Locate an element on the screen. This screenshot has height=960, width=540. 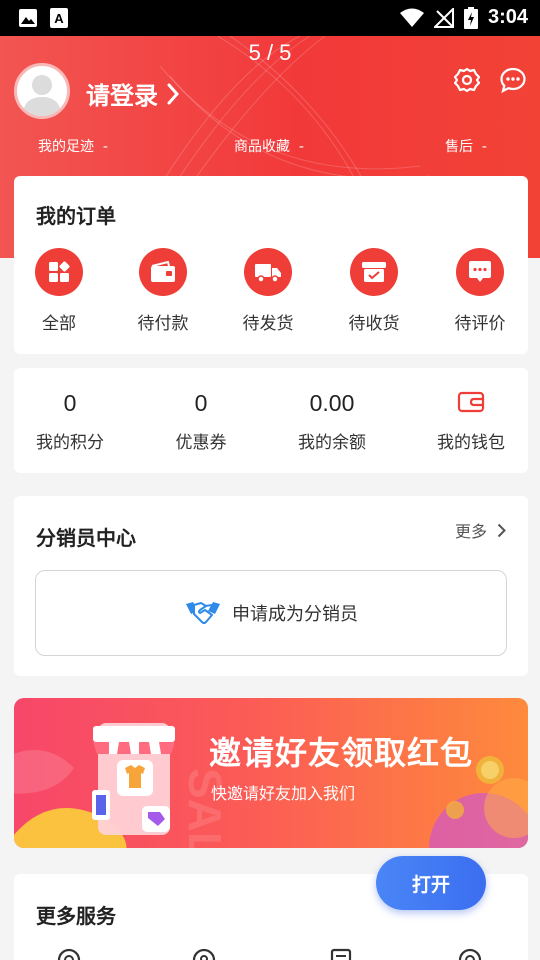
a-icon: A is located at coordinates (59, 18).